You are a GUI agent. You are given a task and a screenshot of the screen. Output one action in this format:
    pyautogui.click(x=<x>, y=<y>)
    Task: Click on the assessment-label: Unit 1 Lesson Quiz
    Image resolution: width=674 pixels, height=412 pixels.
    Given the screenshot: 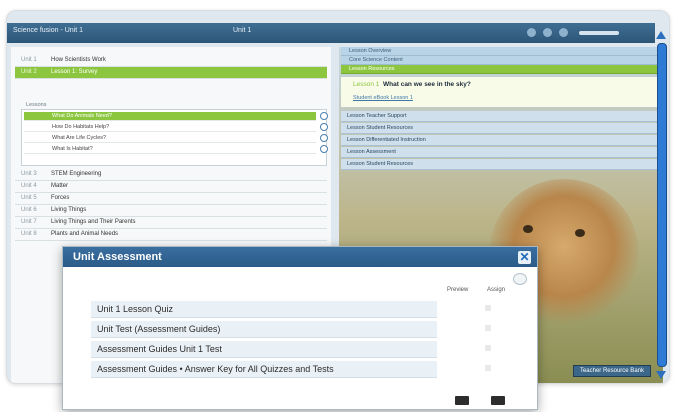 What is the action you would take?
    pyautogui.click(x=135, y=309)
    